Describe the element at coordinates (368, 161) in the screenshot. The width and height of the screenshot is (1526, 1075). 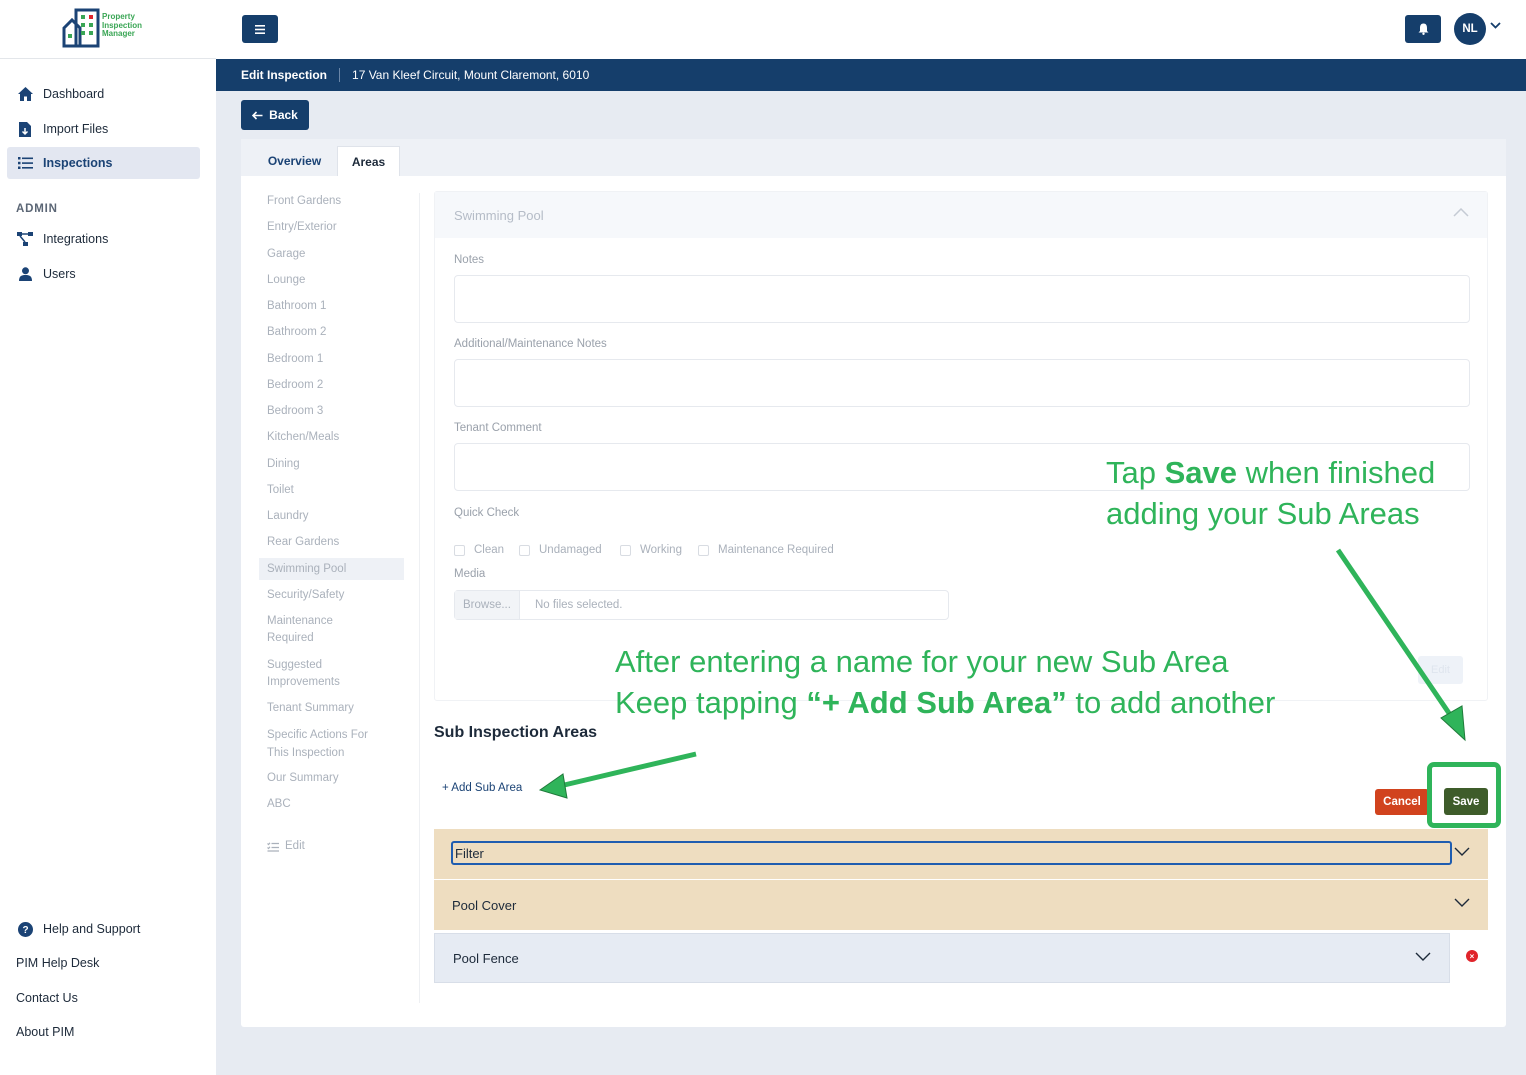
I see `tab-areas: Areas` at that location.